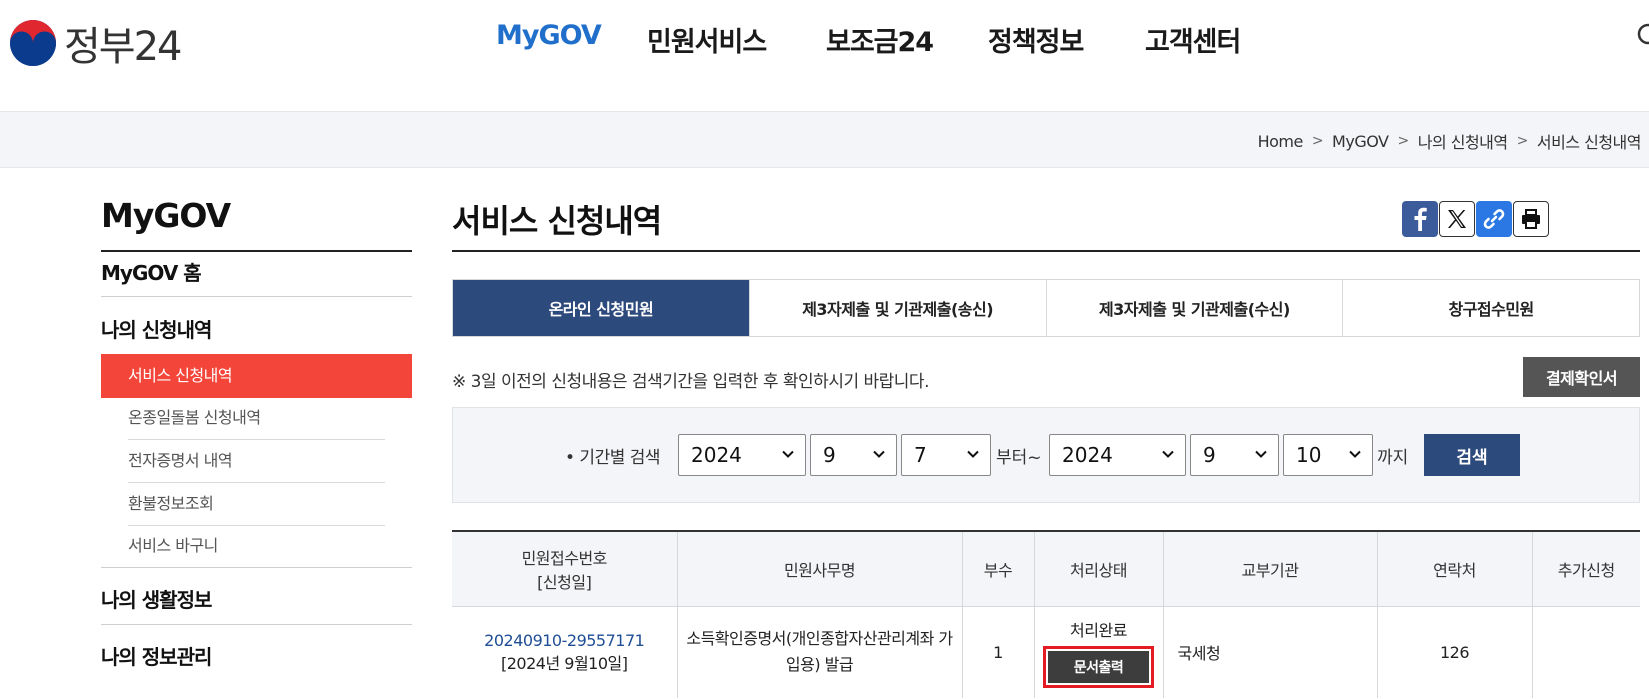 The height and width of the screenshot is (699, 1649). Describe the element at coordinates (1098, 569) in the screenshot. I see `col-status: 처리상태` at that location.